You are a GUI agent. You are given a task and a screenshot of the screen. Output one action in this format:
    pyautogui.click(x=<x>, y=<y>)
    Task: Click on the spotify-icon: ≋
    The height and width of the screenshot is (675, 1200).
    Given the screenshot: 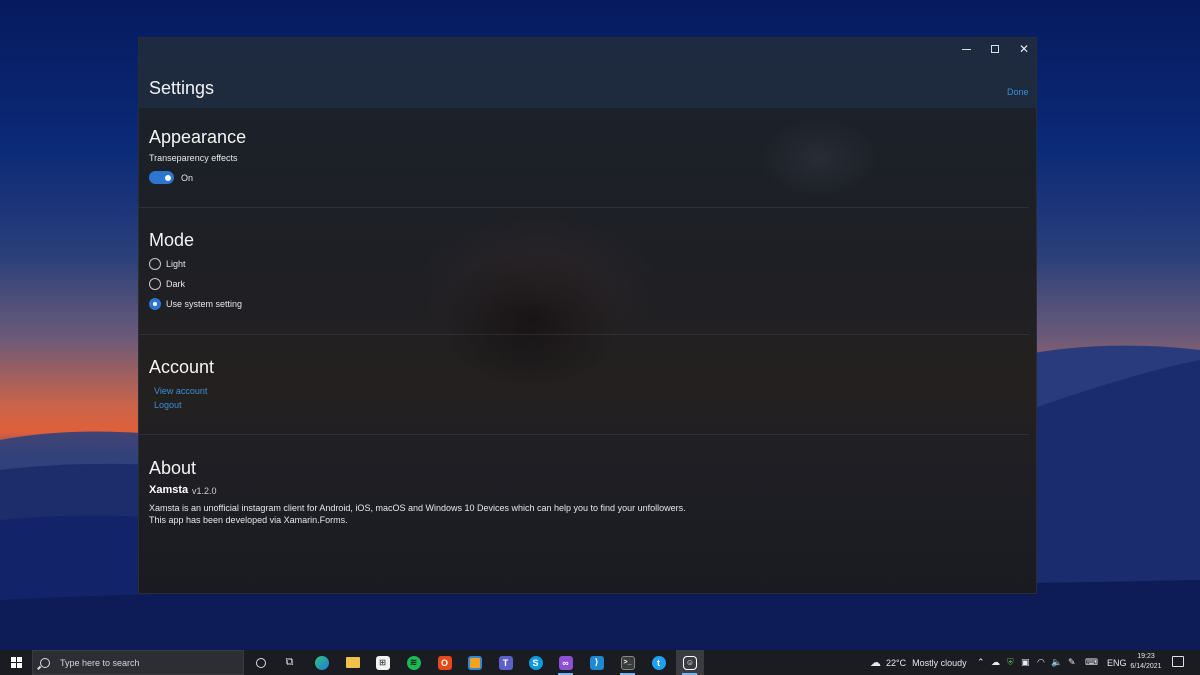 What is the action you would take?
    pyautogui.click(x=413, y=662)
    